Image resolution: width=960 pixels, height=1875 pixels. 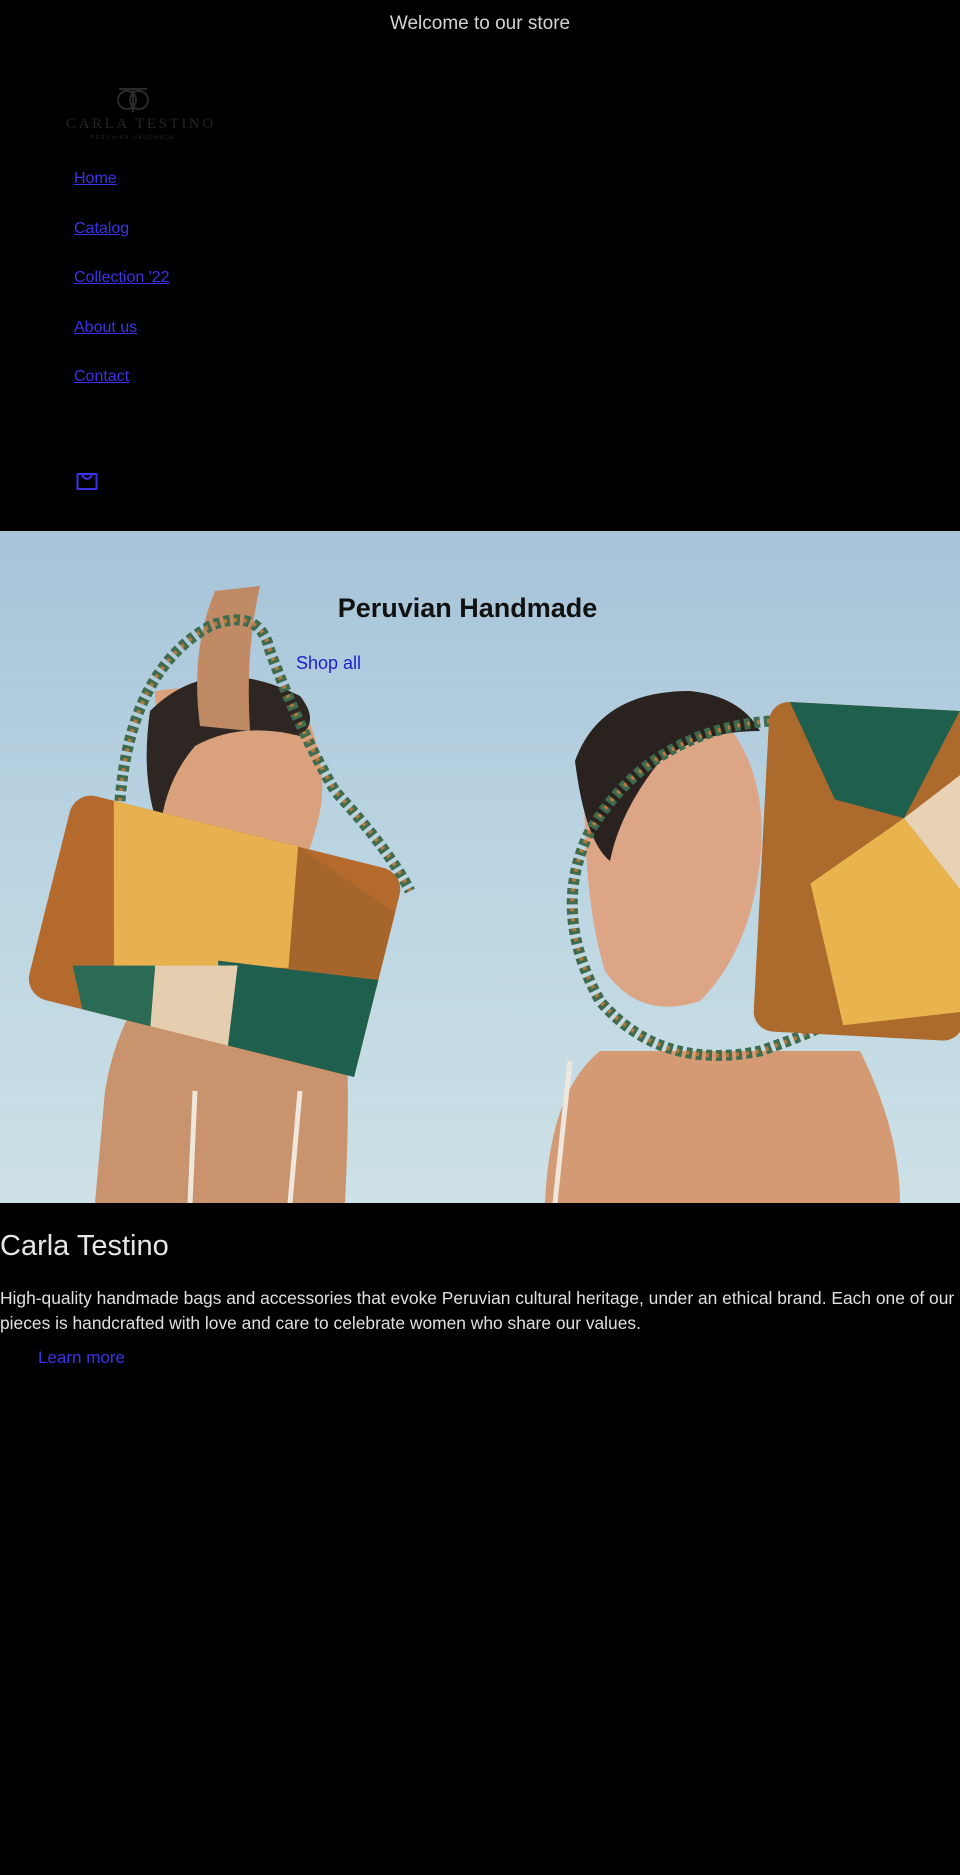 What do you see at coordinates (141, 113) in the screenshot?
I see `brand-logo: CARLA TESTINO PERUVIAN HANDMADE` at bounding box center [141, 113].